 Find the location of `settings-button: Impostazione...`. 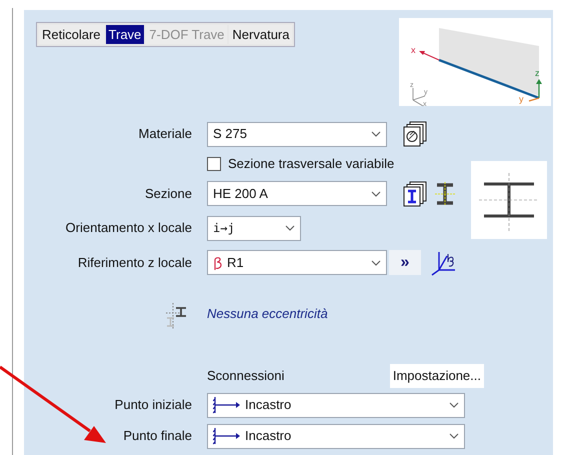

settings-button: Impostazione... is located at coordinates (437, 376).